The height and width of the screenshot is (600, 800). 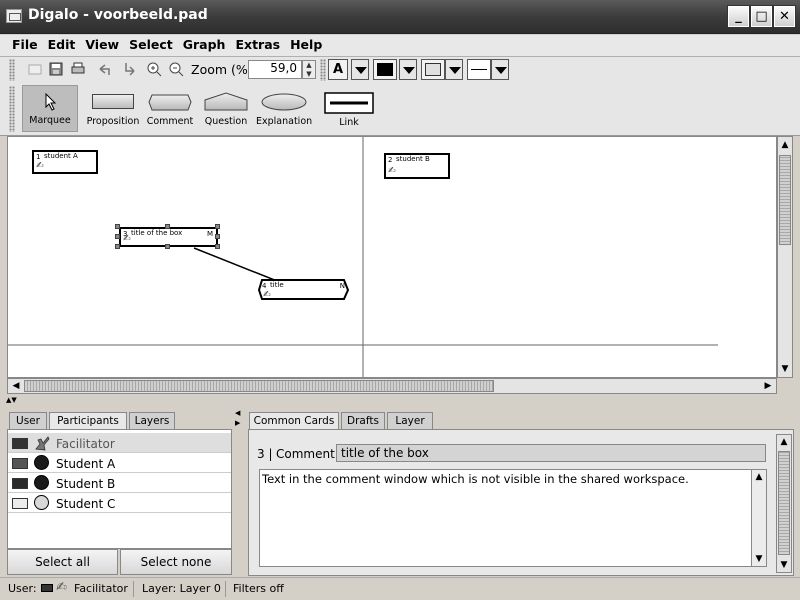 What do you see at coordinates (275, 69) in the screenshot?
I see `zoom-input: 59,0` at bounding box center [275, 69].